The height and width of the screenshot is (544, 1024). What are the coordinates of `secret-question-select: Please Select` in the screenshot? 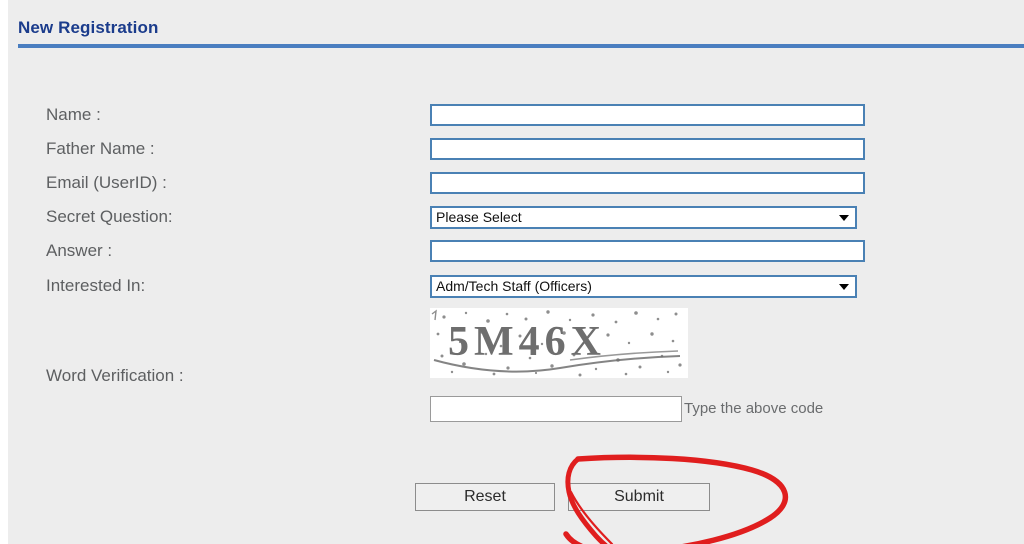 It's located at (643, 217).